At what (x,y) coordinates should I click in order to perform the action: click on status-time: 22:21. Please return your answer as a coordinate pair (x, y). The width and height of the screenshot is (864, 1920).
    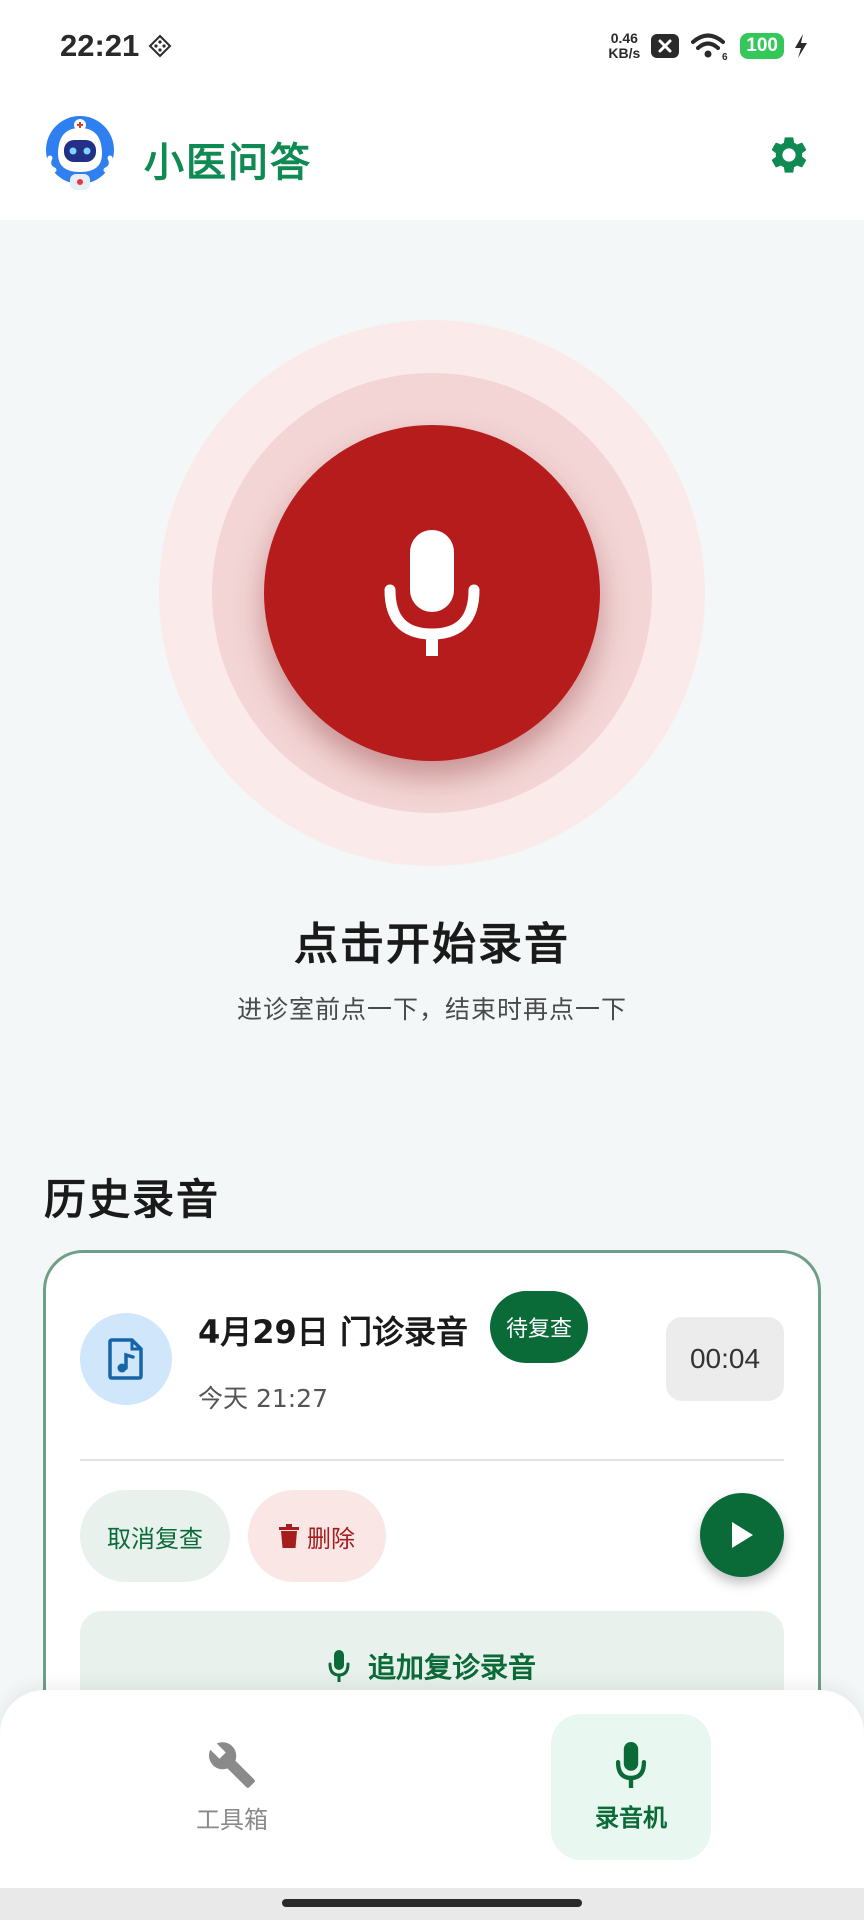
    Looking at the image, I should click on (100, 45).